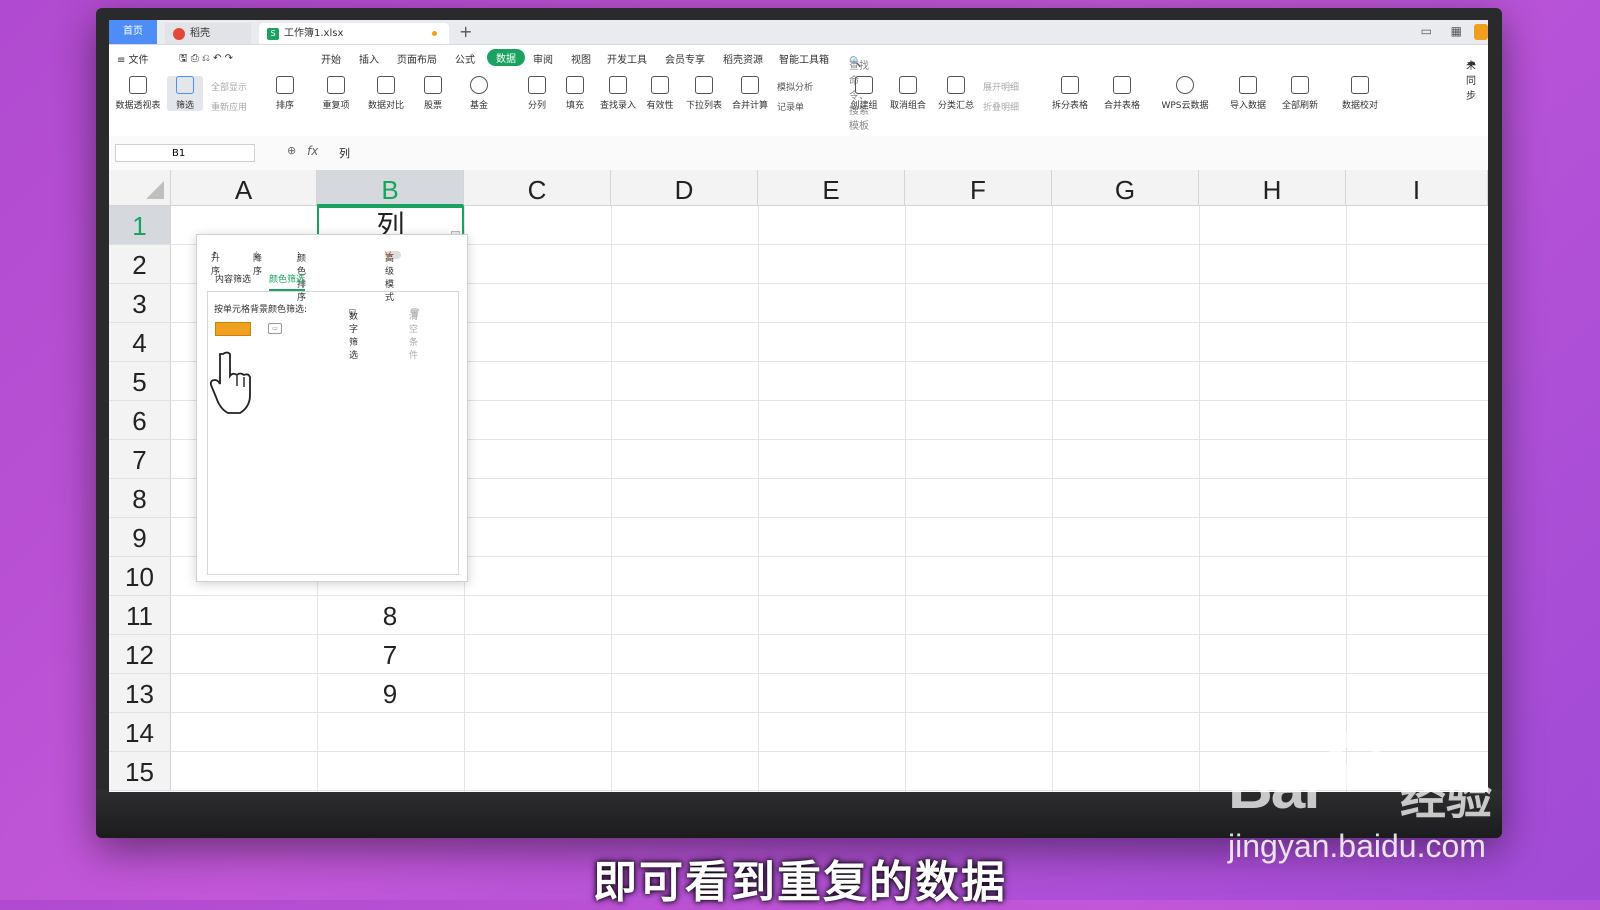 This screenshot has height=910, width=1600. Describe the element at coordinates (140, 615) in the screenshot. I see `row-header-11: 11` at that location.